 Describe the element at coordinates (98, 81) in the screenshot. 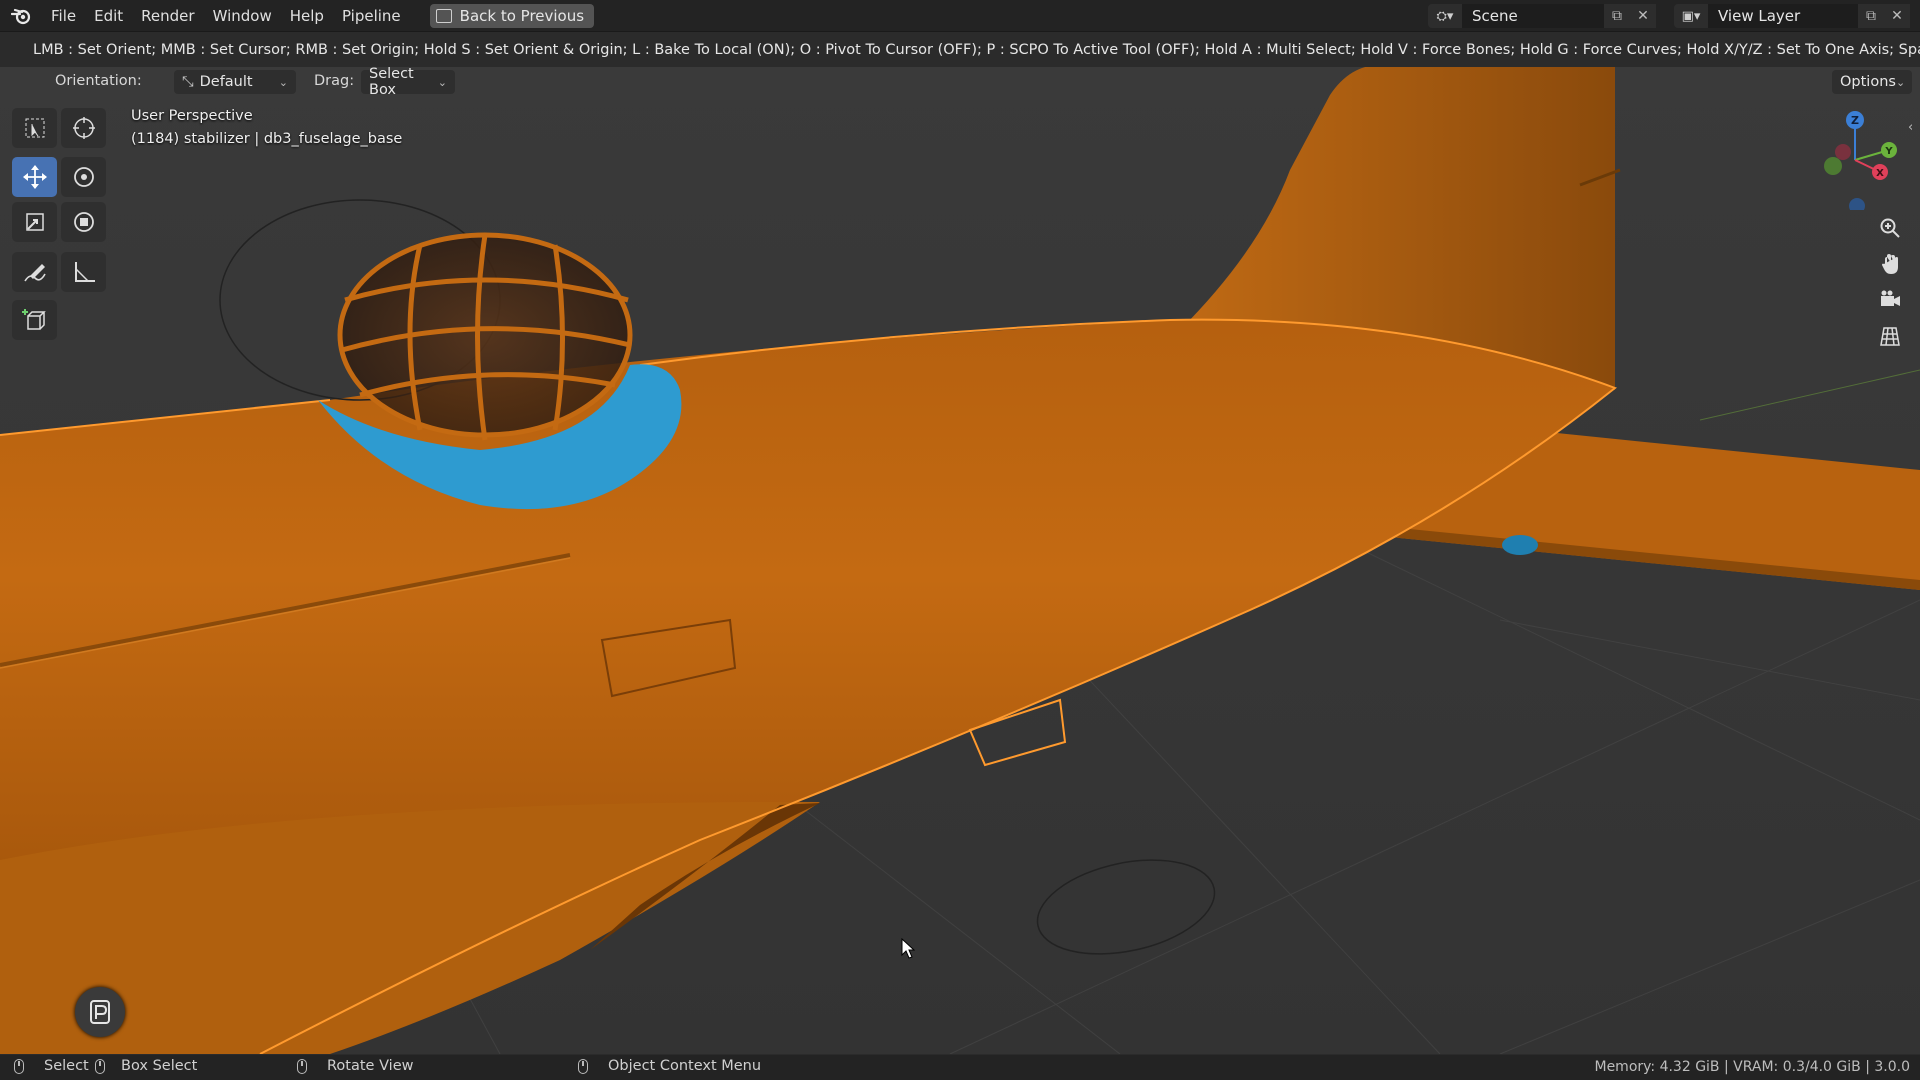

I see `orientation-label: Orientation:` at that location.